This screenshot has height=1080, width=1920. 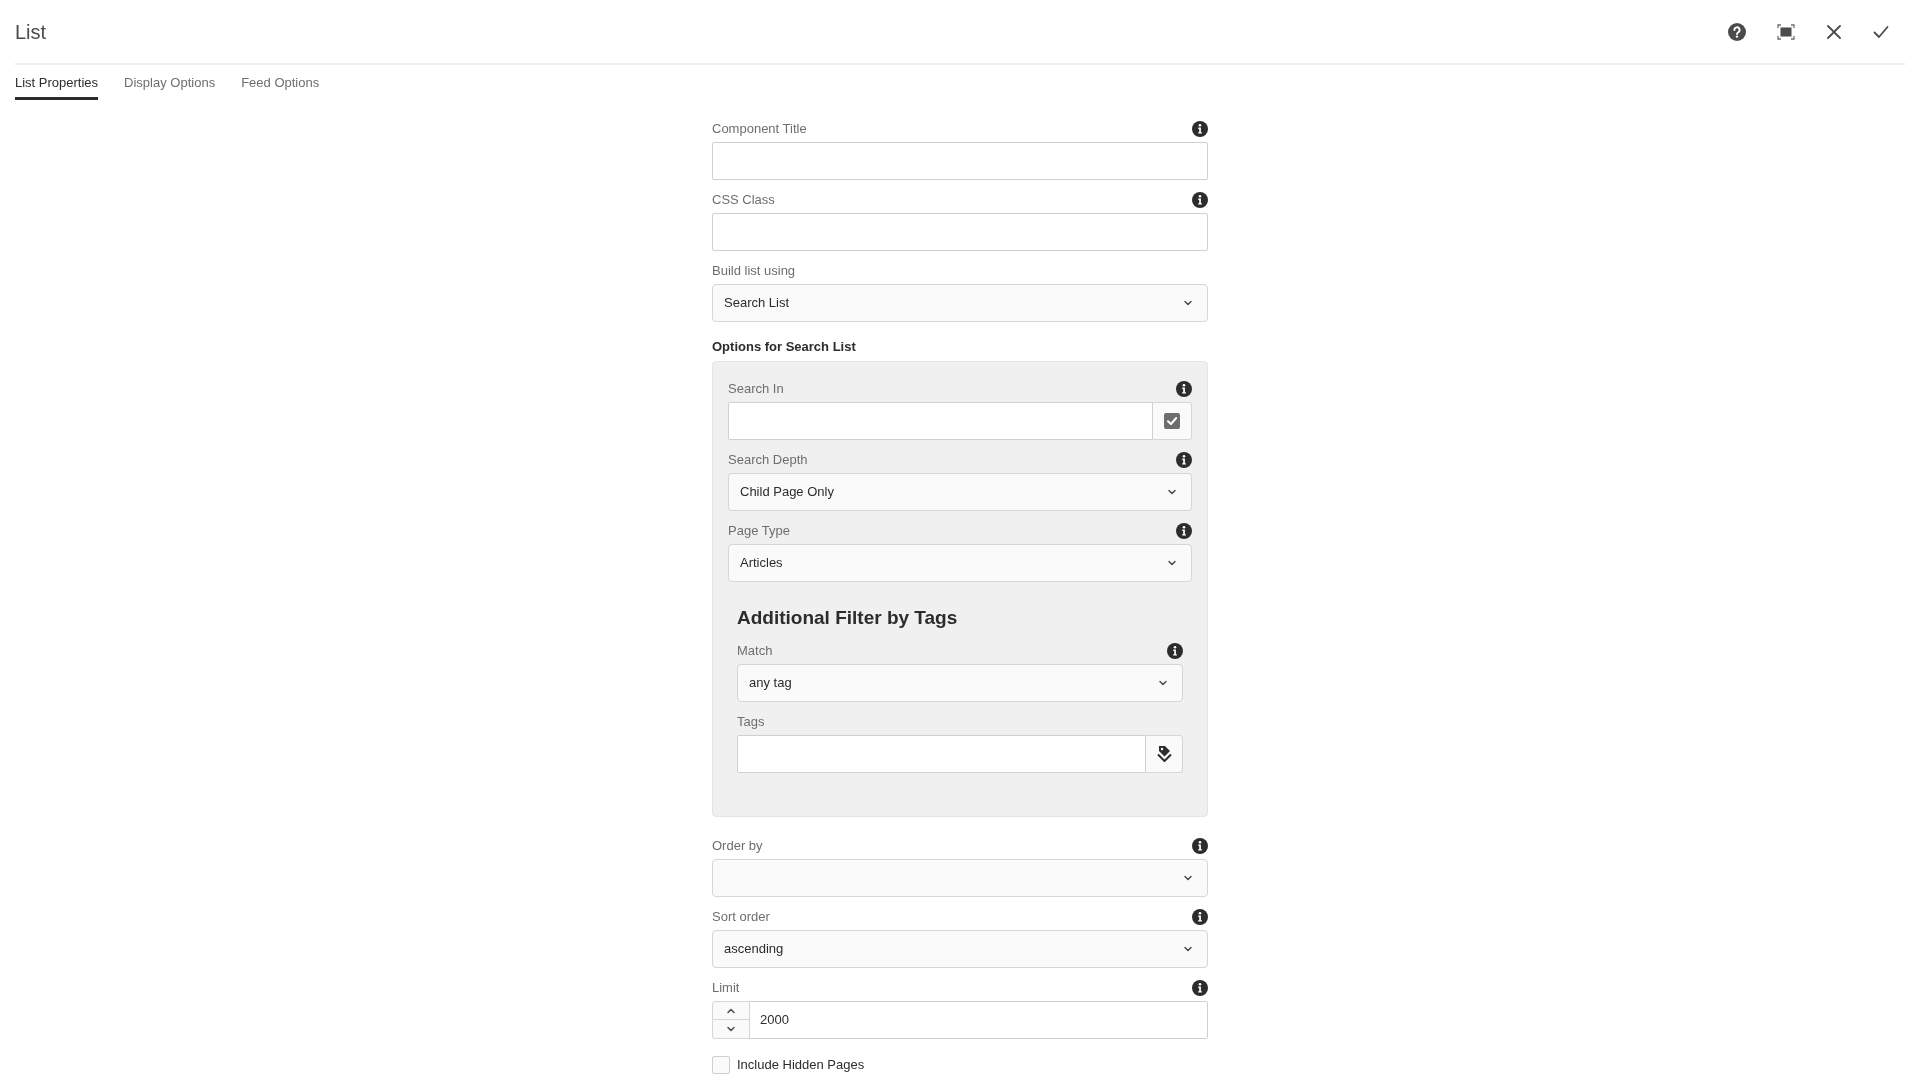 What do you see at coordinates (751, 722) in the screenshot?
I see `field-label: Tags` at bounding box center [751, 722].